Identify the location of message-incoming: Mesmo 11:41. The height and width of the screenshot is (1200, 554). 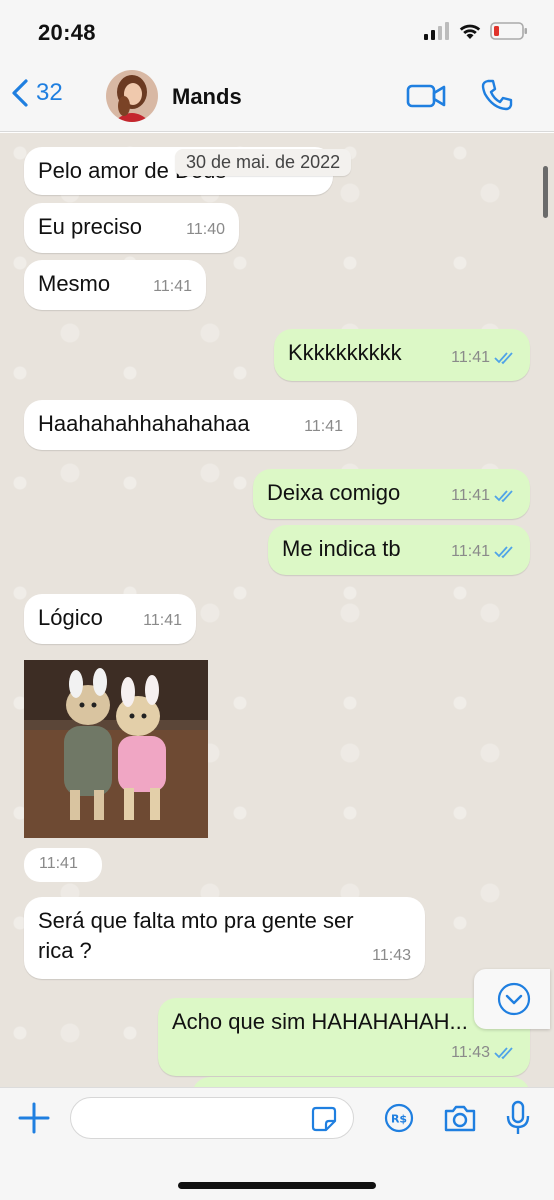
(115, 285).